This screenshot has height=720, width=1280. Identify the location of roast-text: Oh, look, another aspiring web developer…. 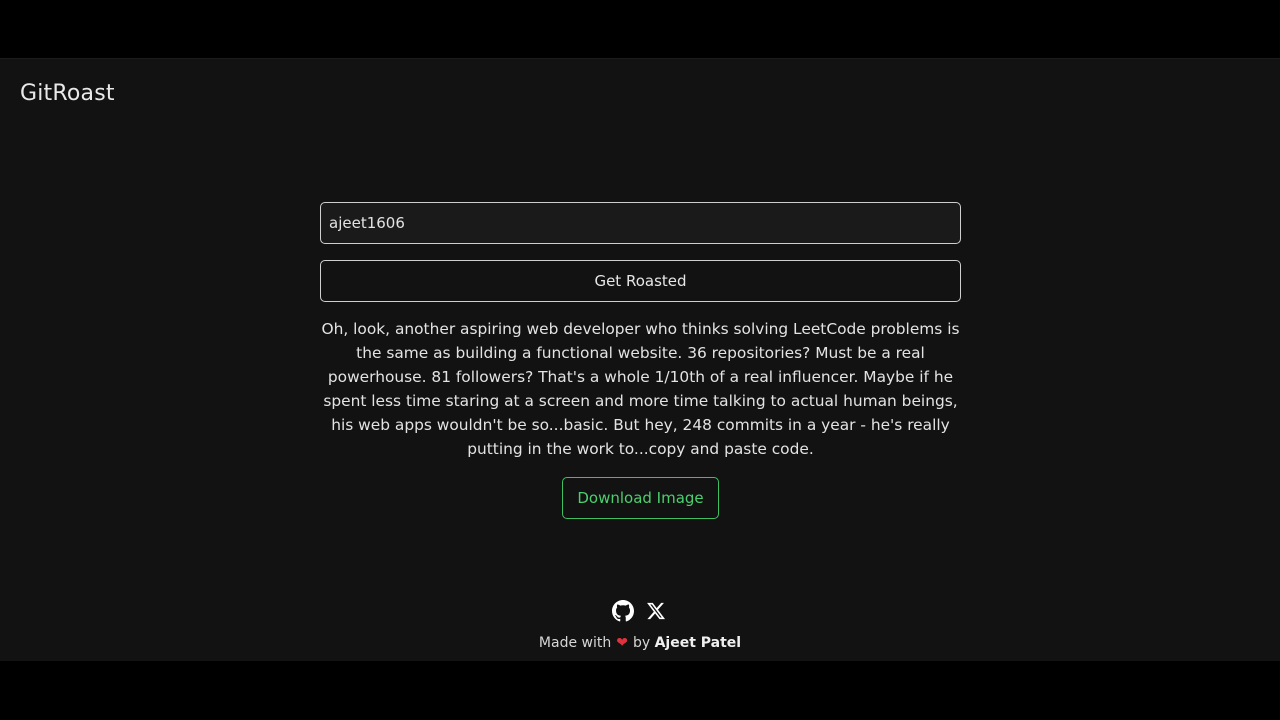
(640, 389).